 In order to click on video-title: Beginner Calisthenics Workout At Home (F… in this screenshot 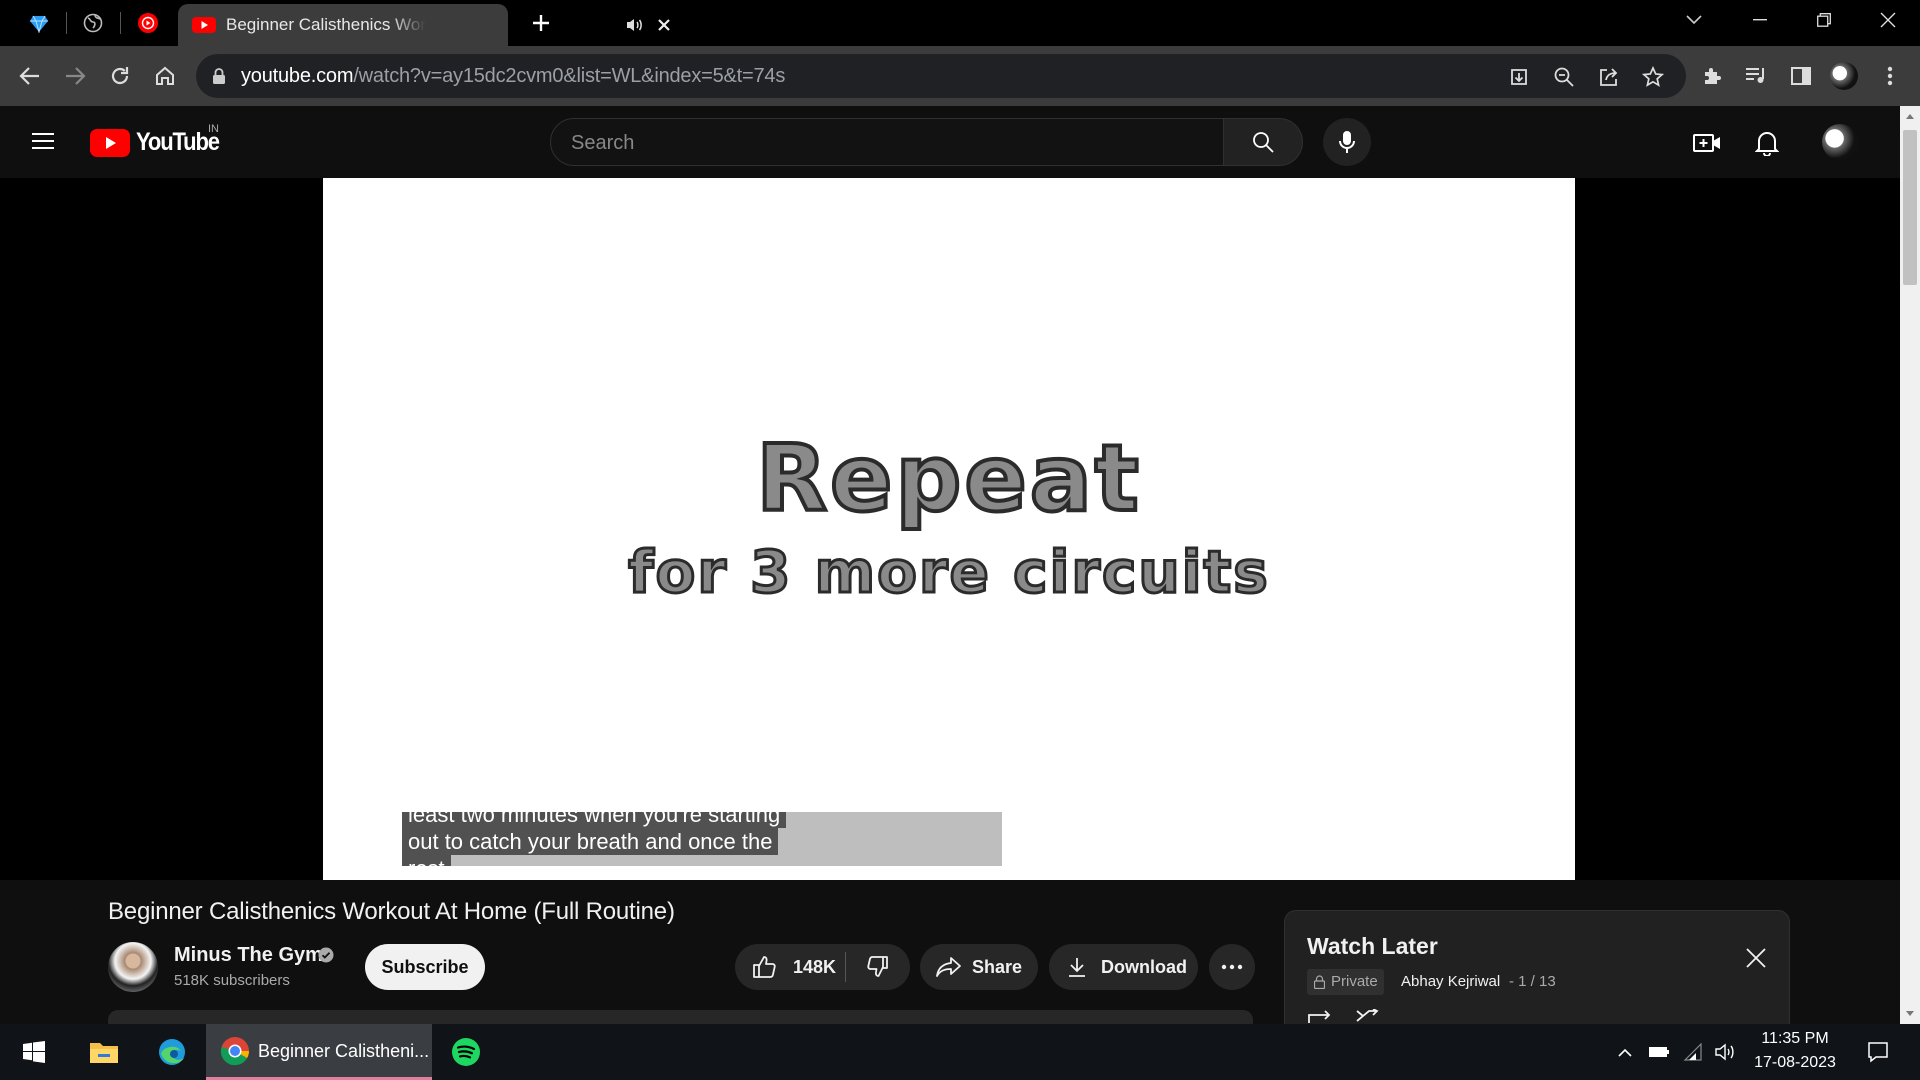, I will do `click(391, 911)`.